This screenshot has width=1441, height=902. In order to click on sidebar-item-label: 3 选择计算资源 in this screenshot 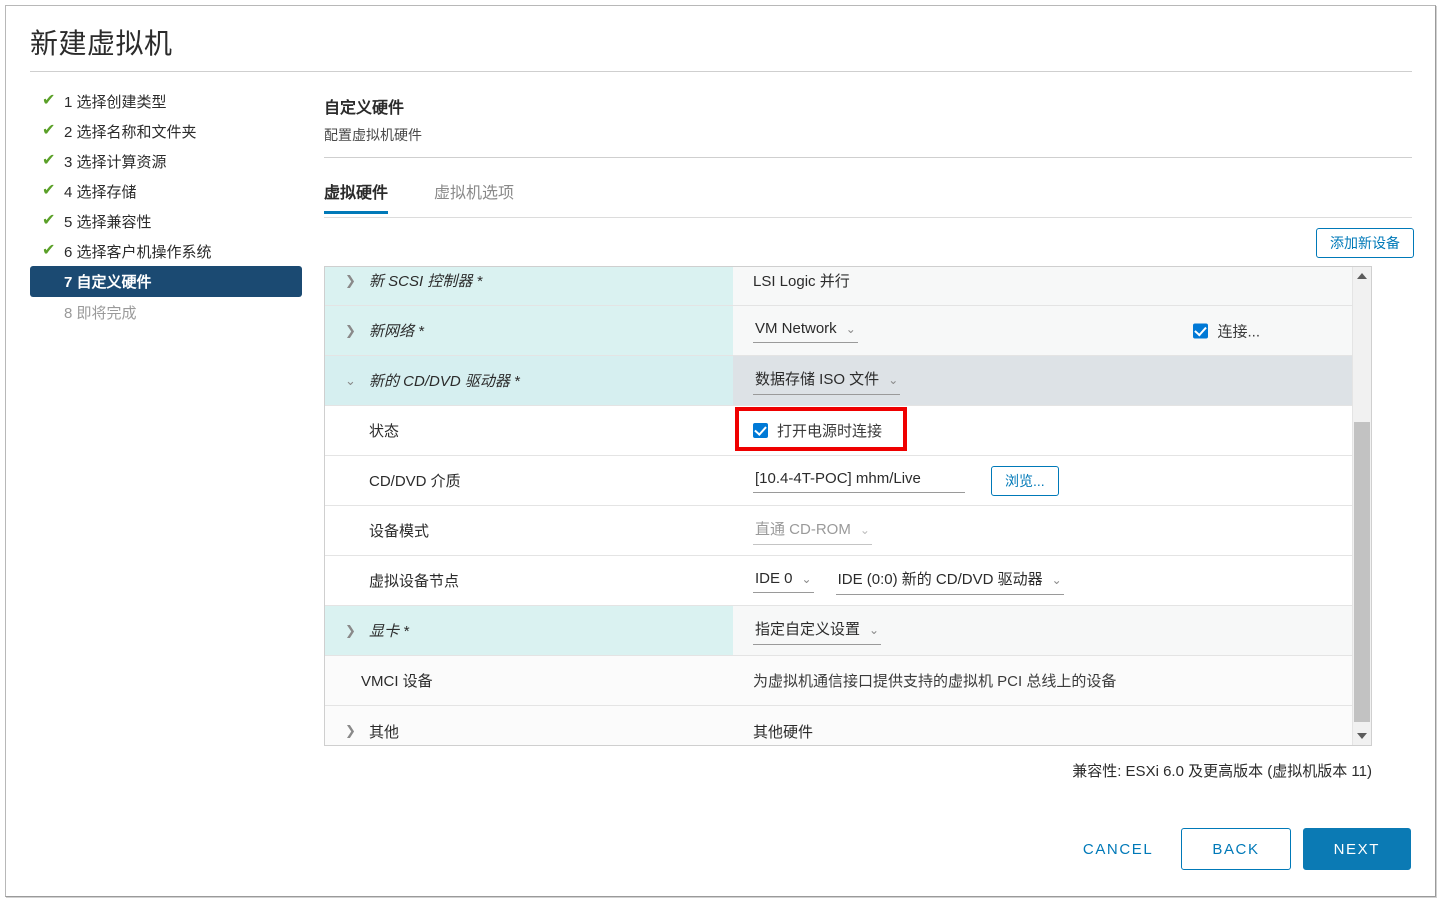, I will do `click(115, 162)`.